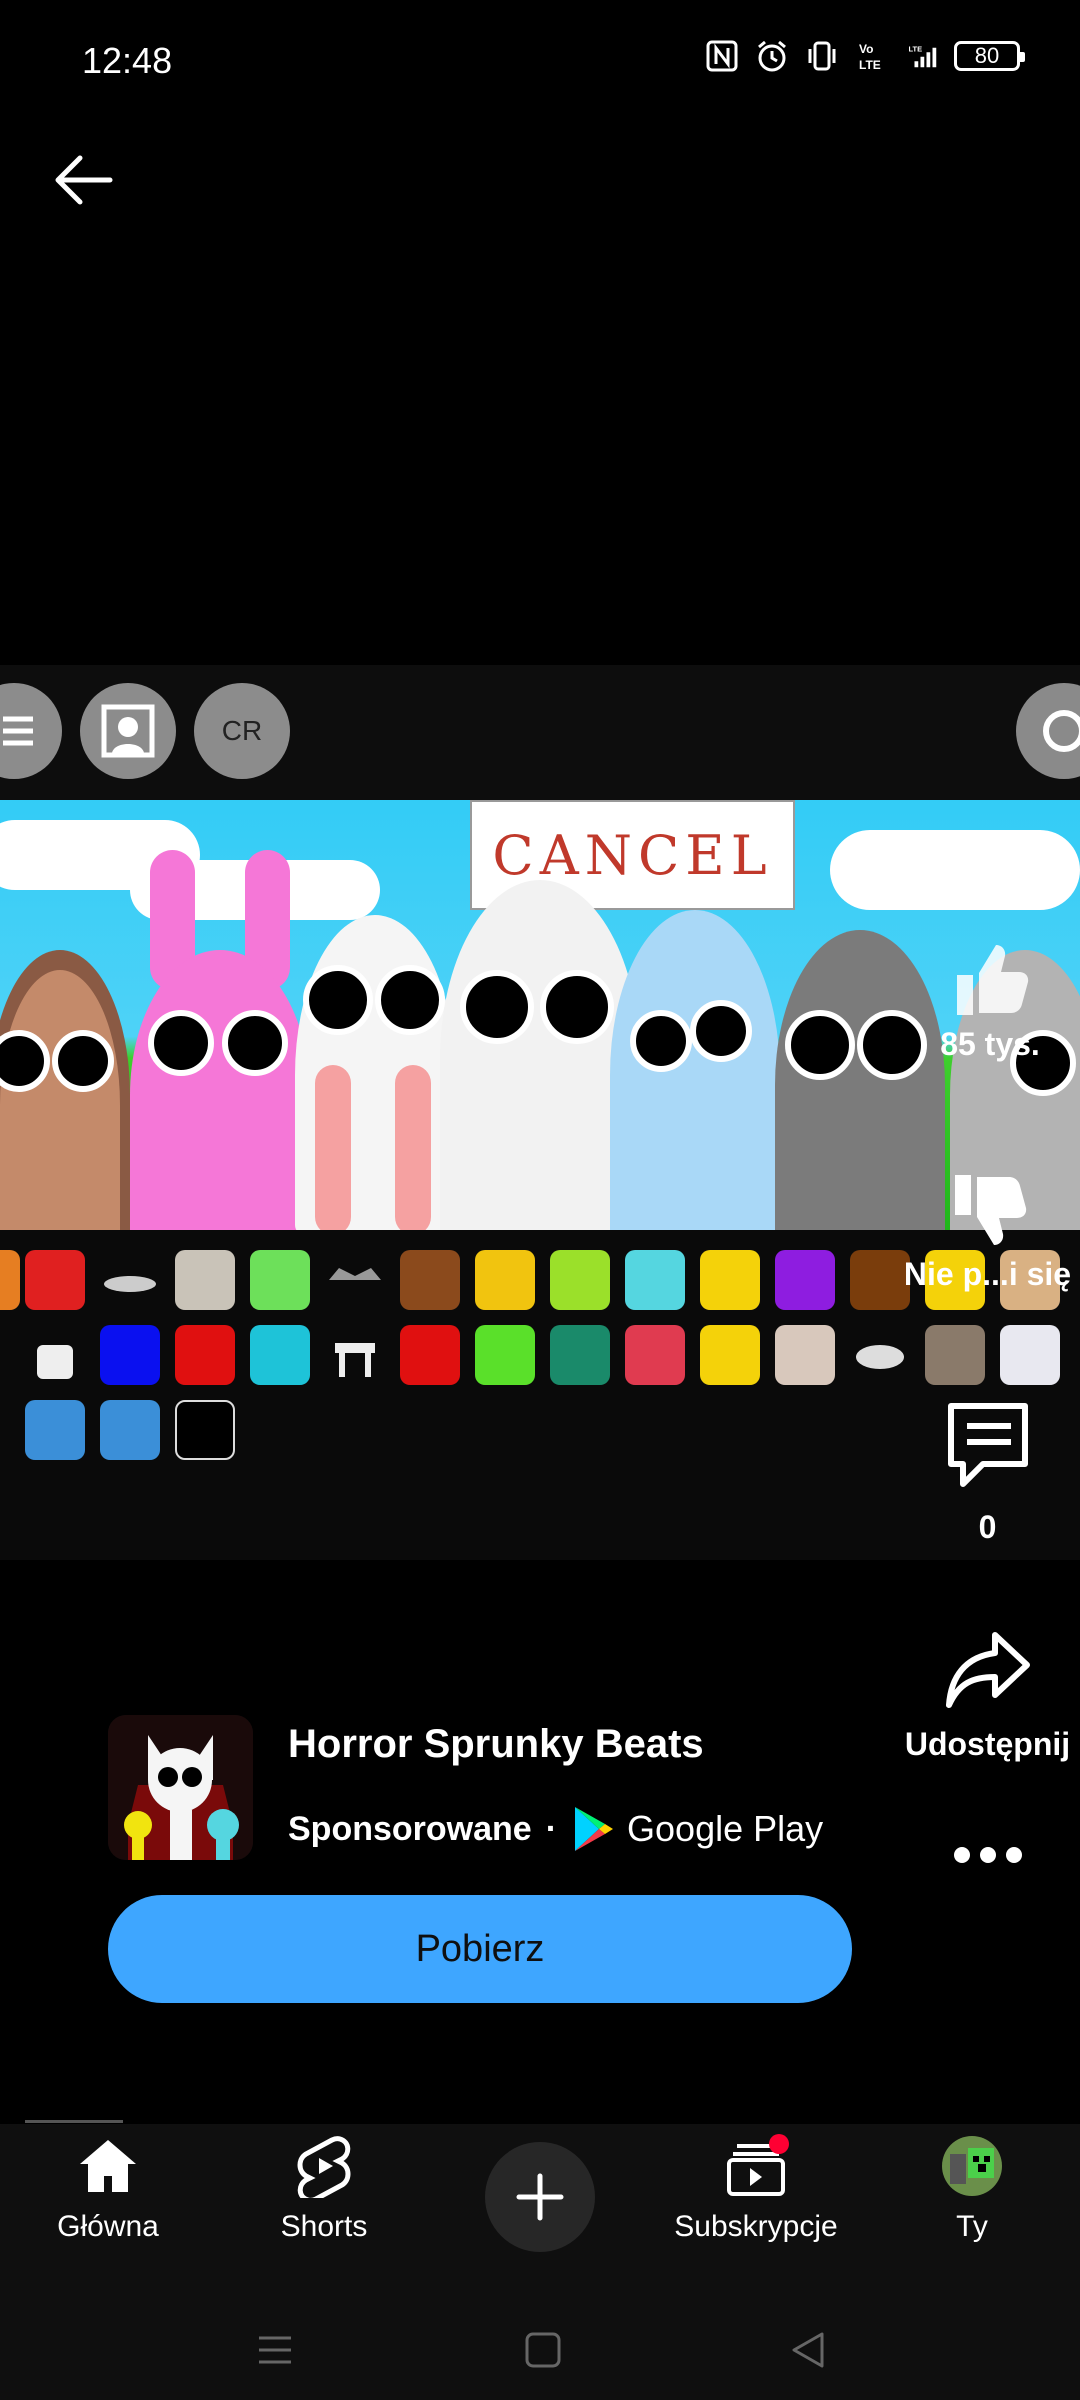  What do you see at coordinates (993, 980) in the screenshot?
I see `thumb-up-icon` at bounding box center [993, 980].